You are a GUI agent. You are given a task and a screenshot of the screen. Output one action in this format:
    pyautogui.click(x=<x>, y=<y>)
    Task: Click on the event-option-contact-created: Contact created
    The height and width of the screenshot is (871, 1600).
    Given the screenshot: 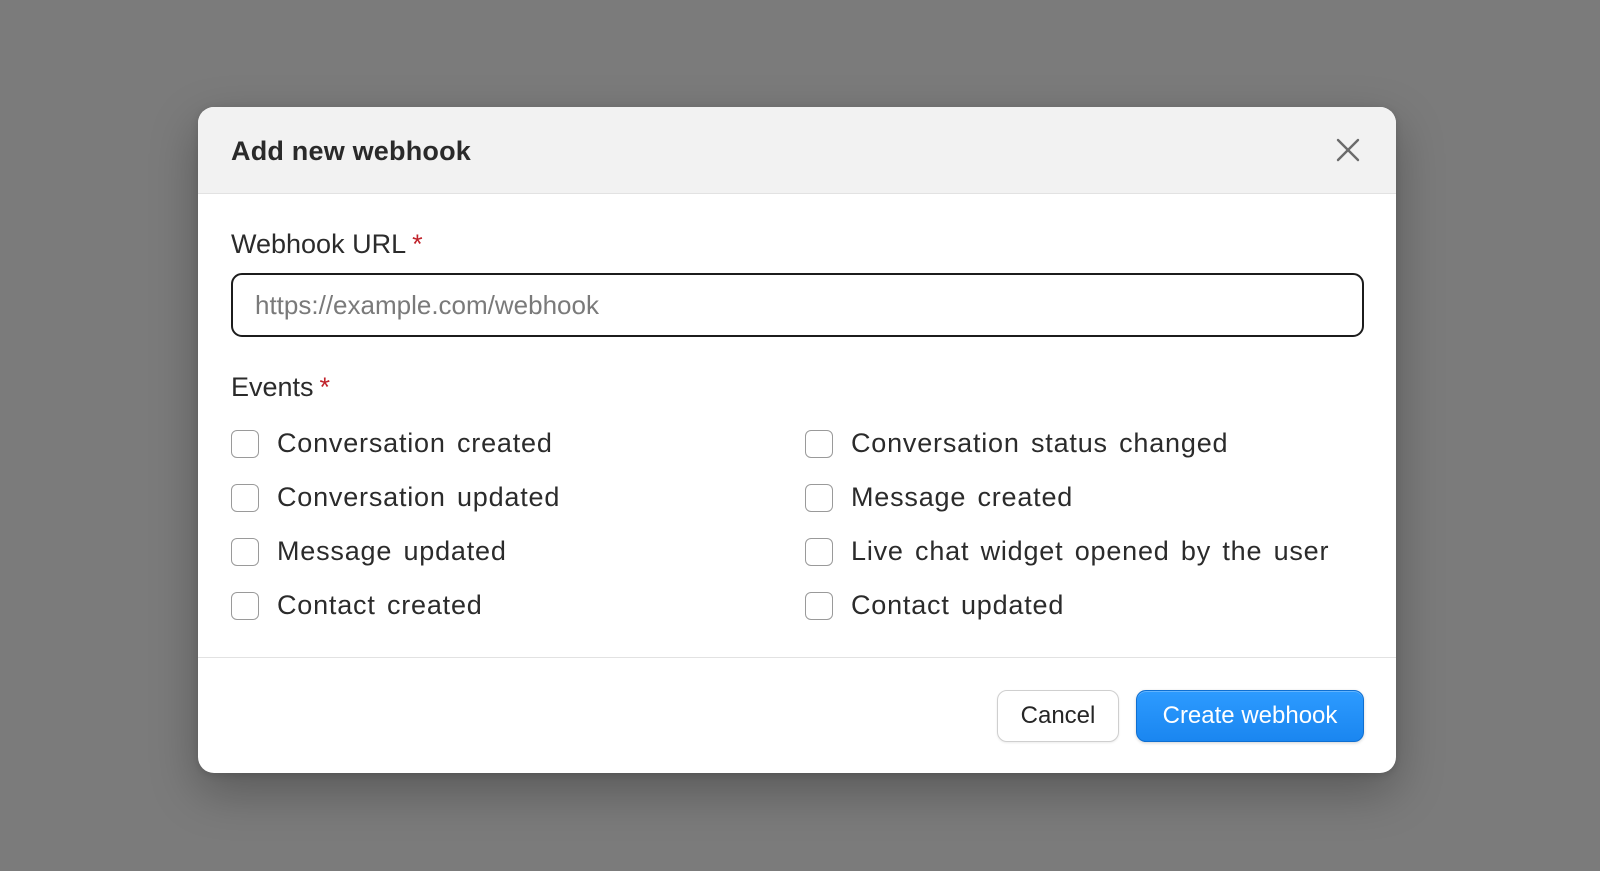 What is the action you would take?
    pyautogui.click(x=357, y=605)
    